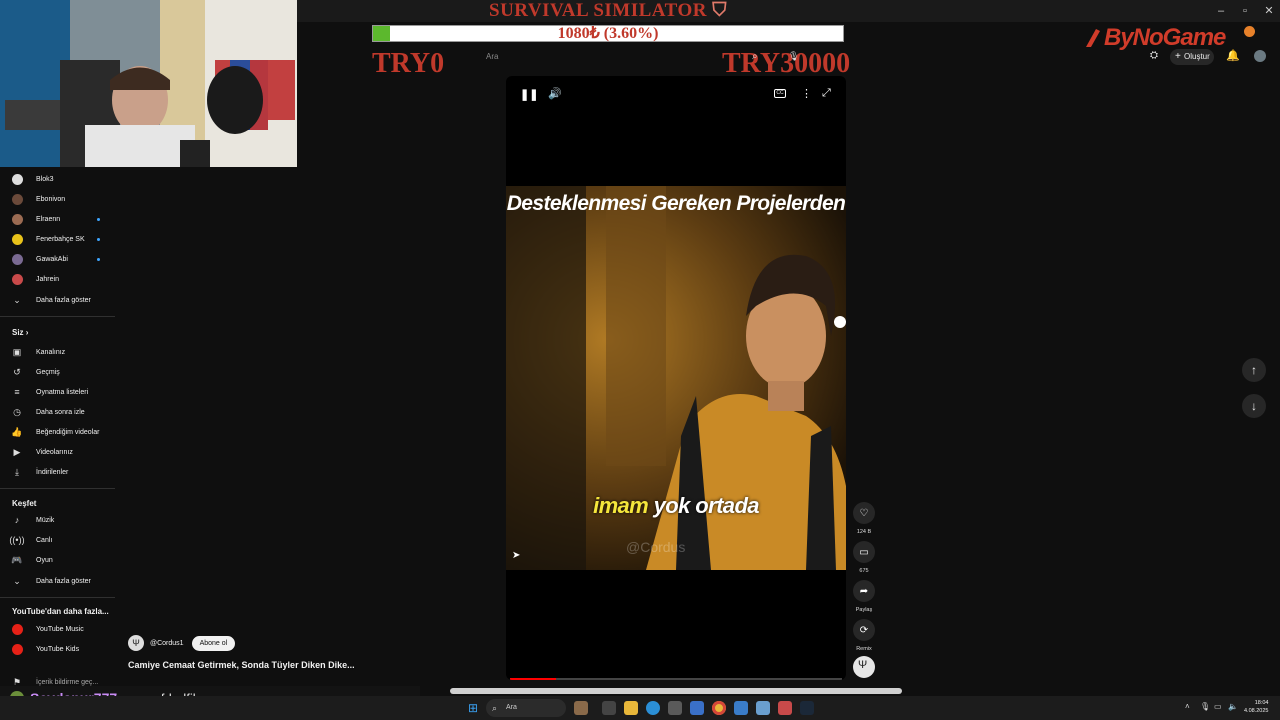 The image size is (1280, 720). I want to click on gaming-icon: 🎮, so click(17, 559).